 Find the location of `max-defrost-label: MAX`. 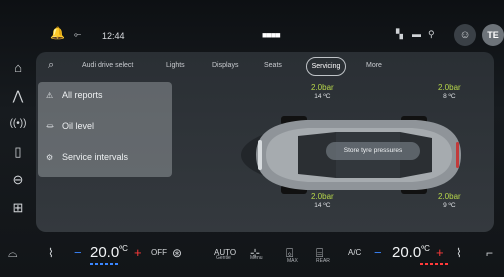

max-defrost-label: MAX is located at coordinates (292, 261).